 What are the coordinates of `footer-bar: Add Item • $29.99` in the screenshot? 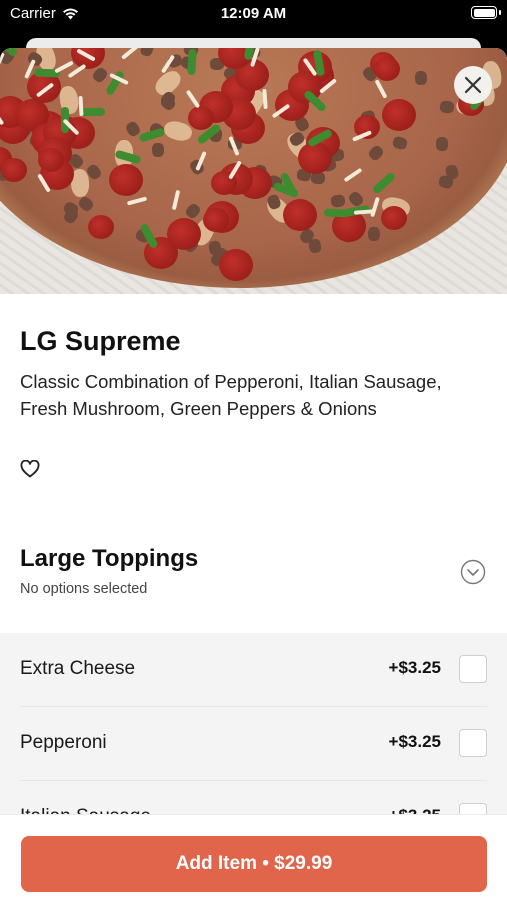 It's located at (253, 857).